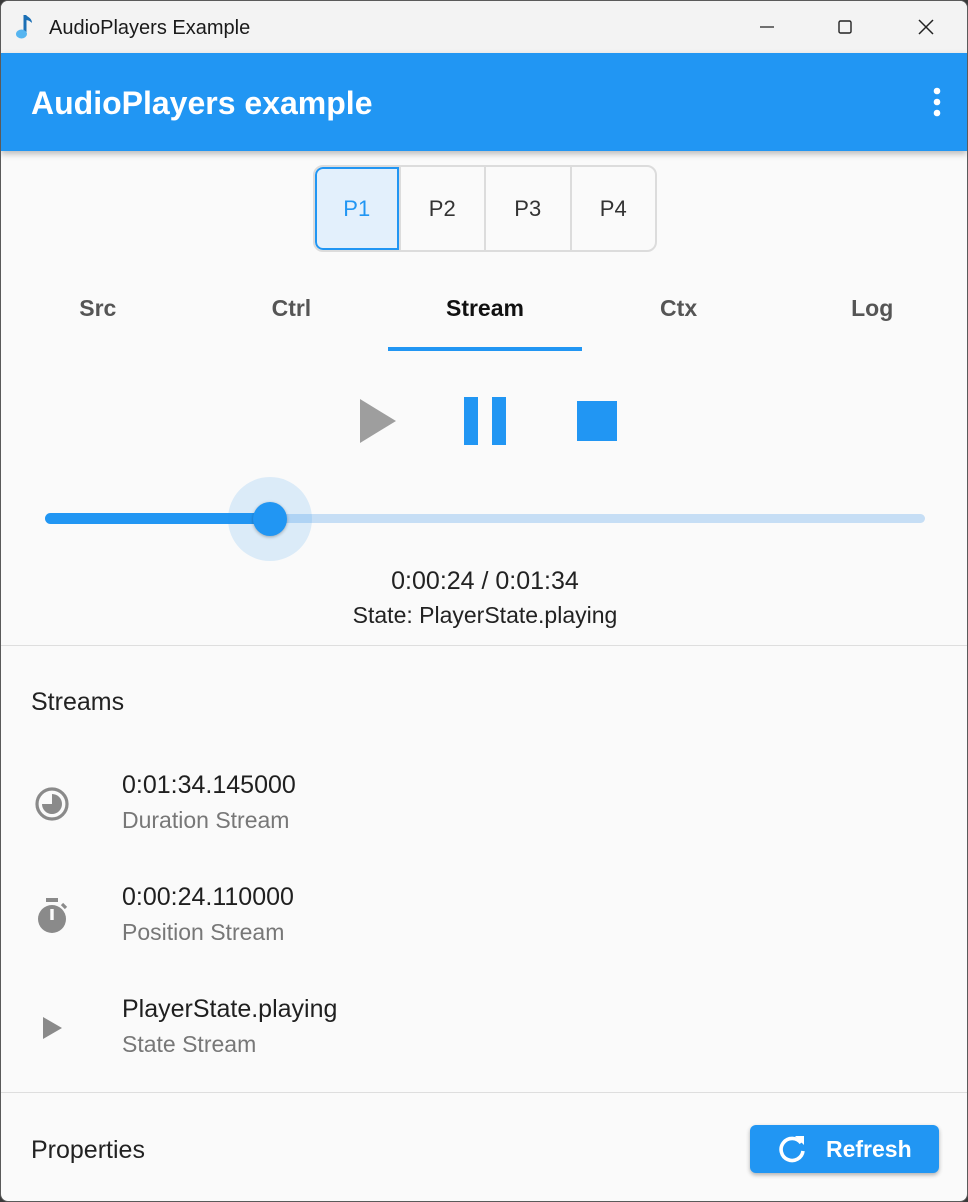  I want to click on tab-src: Src, so click(98, 311).